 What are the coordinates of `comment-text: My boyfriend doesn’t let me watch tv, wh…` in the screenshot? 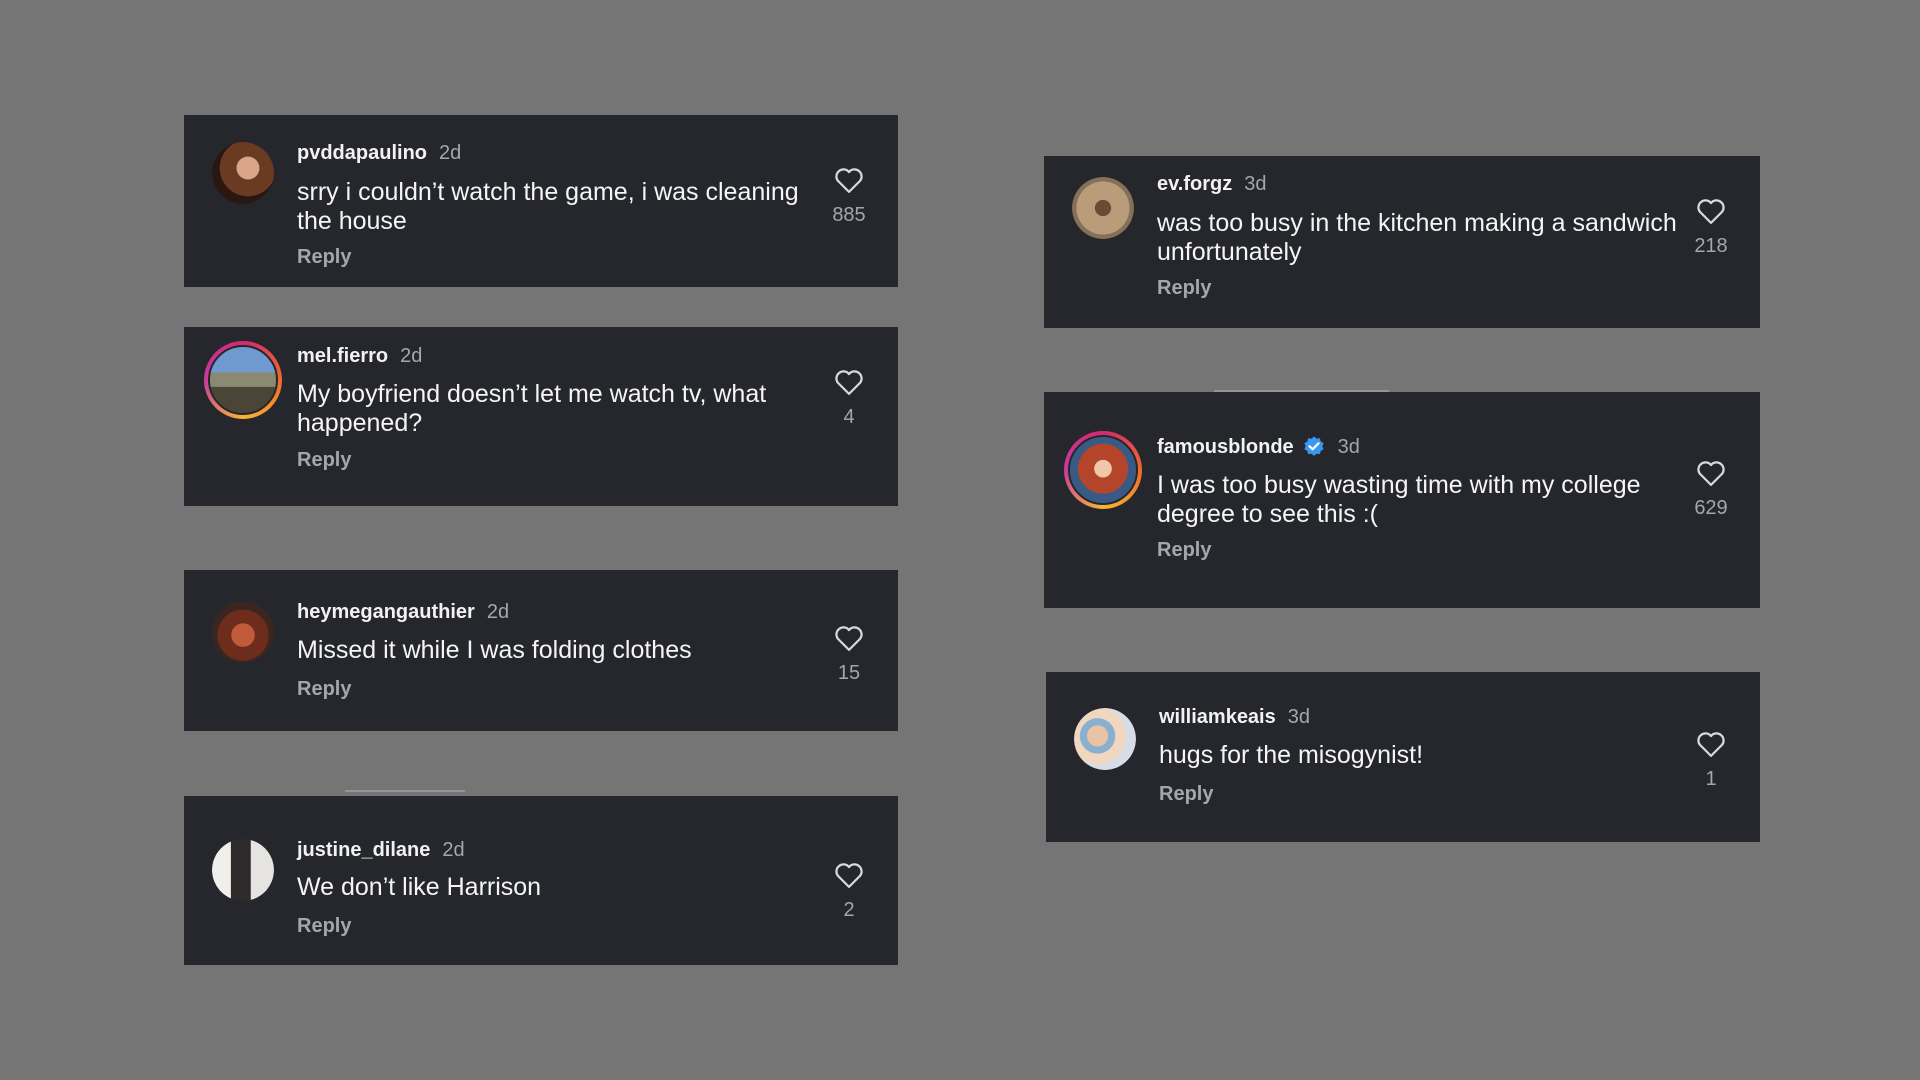 It's located at (532, 408).